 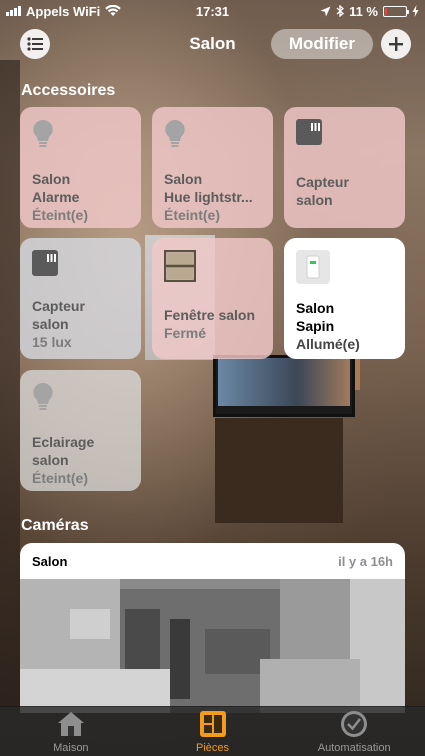 What do you see at coordinates (354, 724) in the screenshot?
I see `clock-check-icon` at bounding box center [354, 724].